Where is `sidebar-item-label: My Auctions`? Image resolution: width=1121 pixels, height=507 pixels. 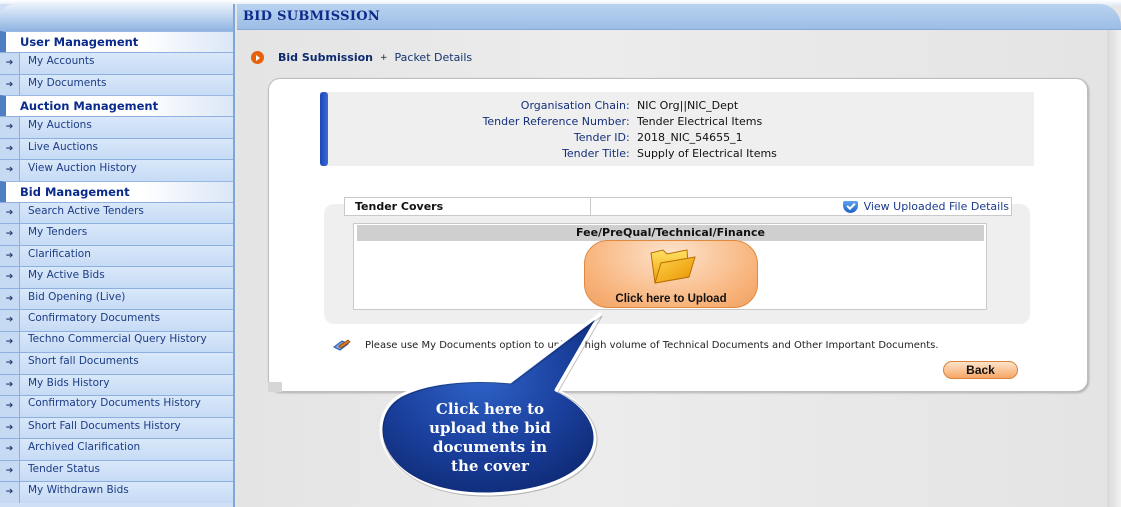
sidebar-item-label: My Auctions is located at coordinates (60, 125).